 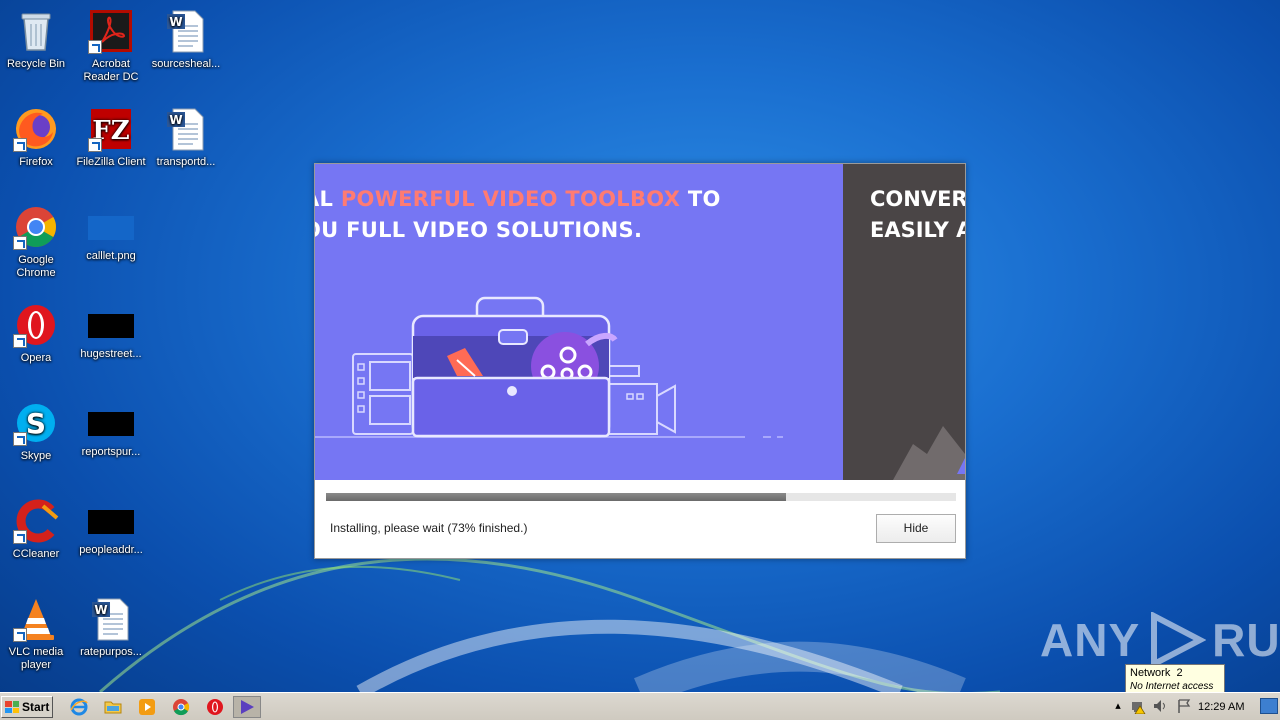 I want to click on opera-icon, so click(x=215, y=707).